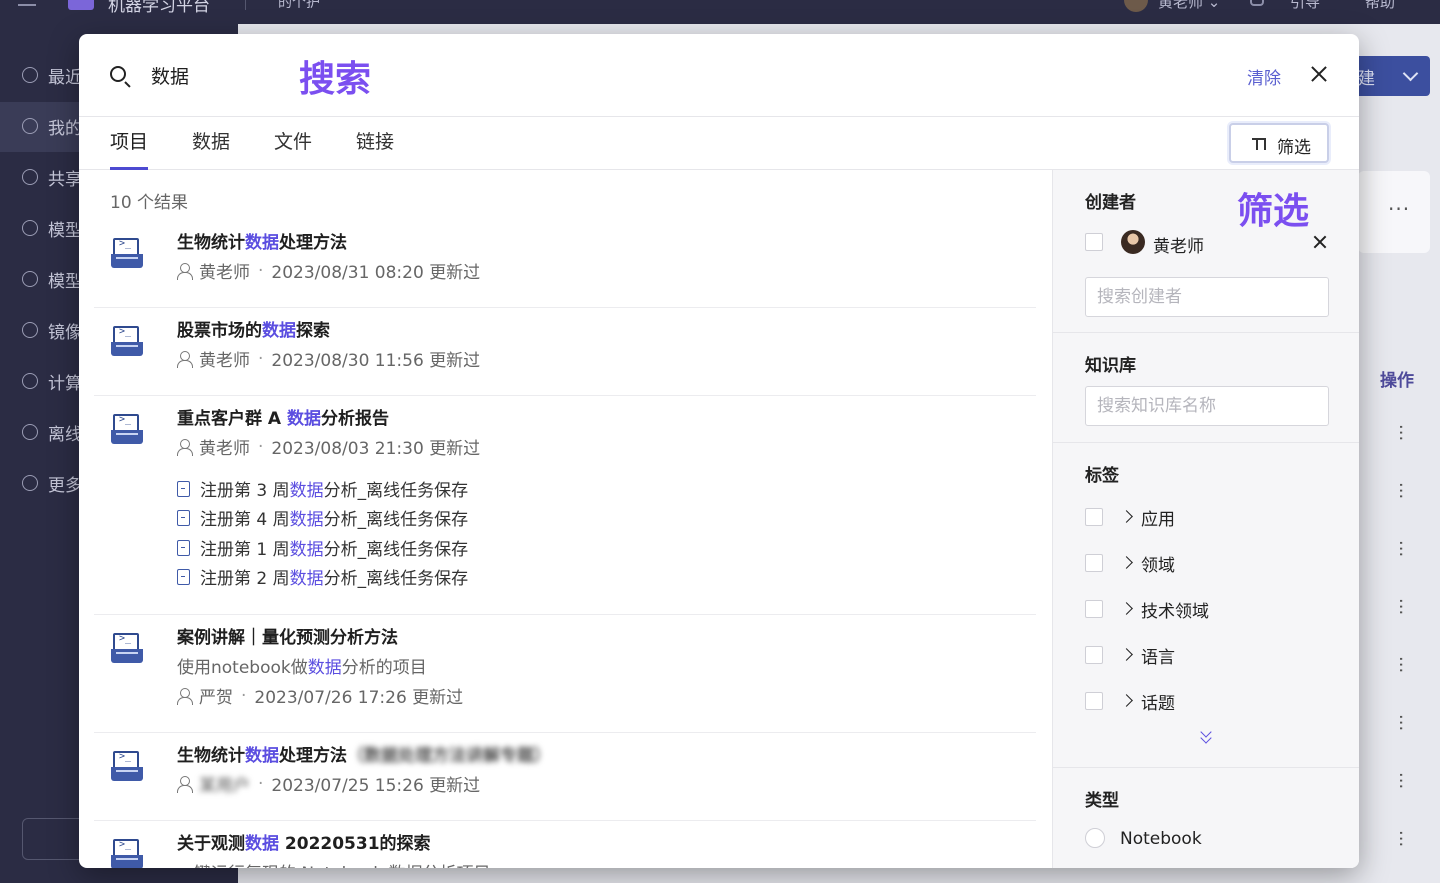  What do you see at coordinates (65, 485) in the screenshot?
I see `sidebar-item-label: 更多` at bounding box center [65, 485].